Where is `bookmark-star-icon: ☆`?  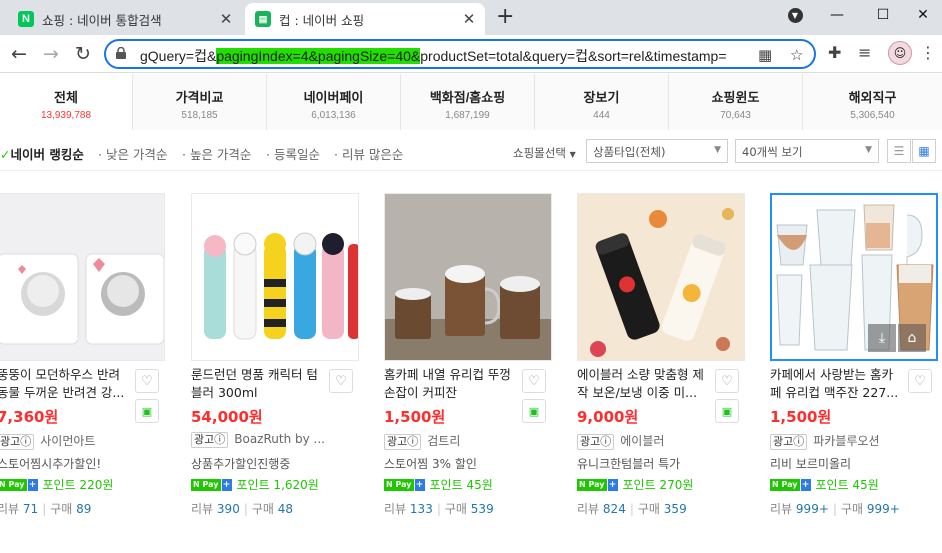
bookmark-star-icon: ☆ is located at coordinates (796, 55).